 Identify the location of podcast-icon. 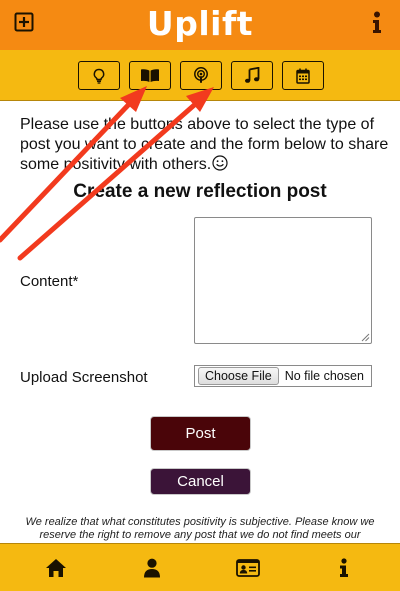
(201, 75).